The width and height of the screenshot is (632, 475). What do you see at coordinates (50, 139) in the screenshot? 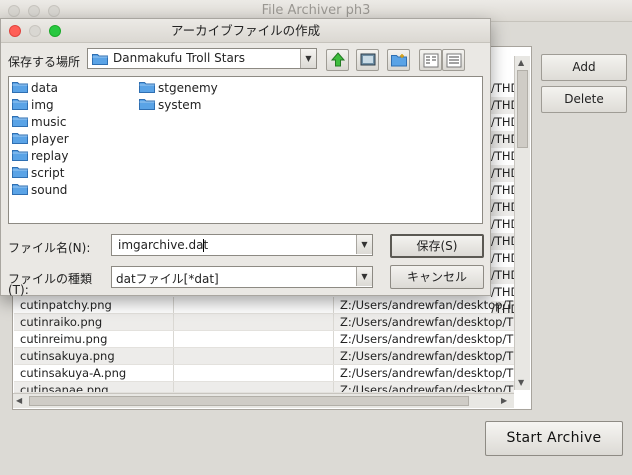
I see `folder-name: player` at bounding box center [50, 139].